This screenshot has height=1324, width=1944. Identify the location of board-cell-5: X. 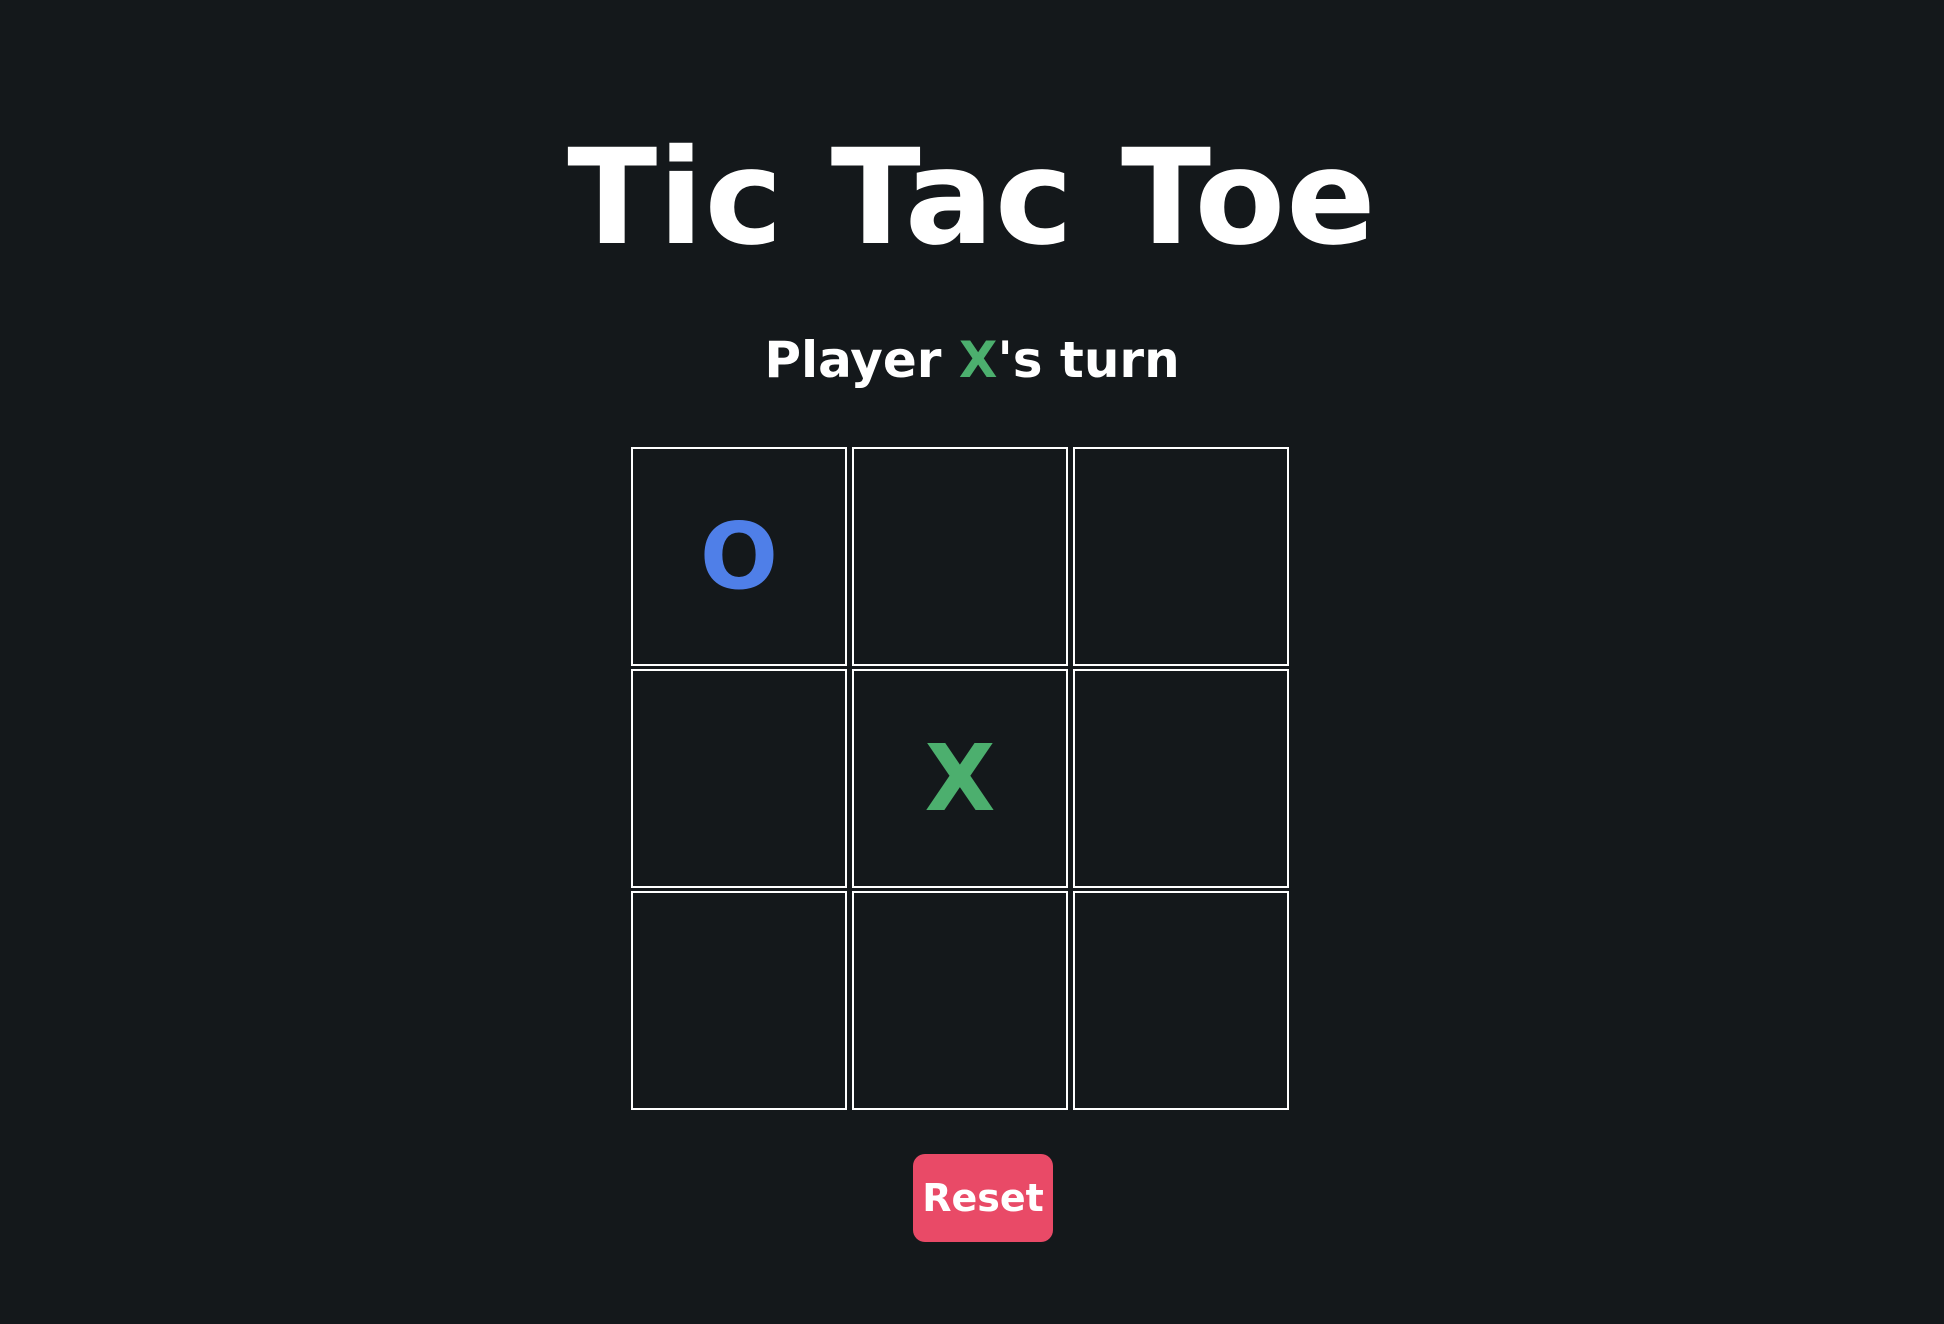
(960, 778).